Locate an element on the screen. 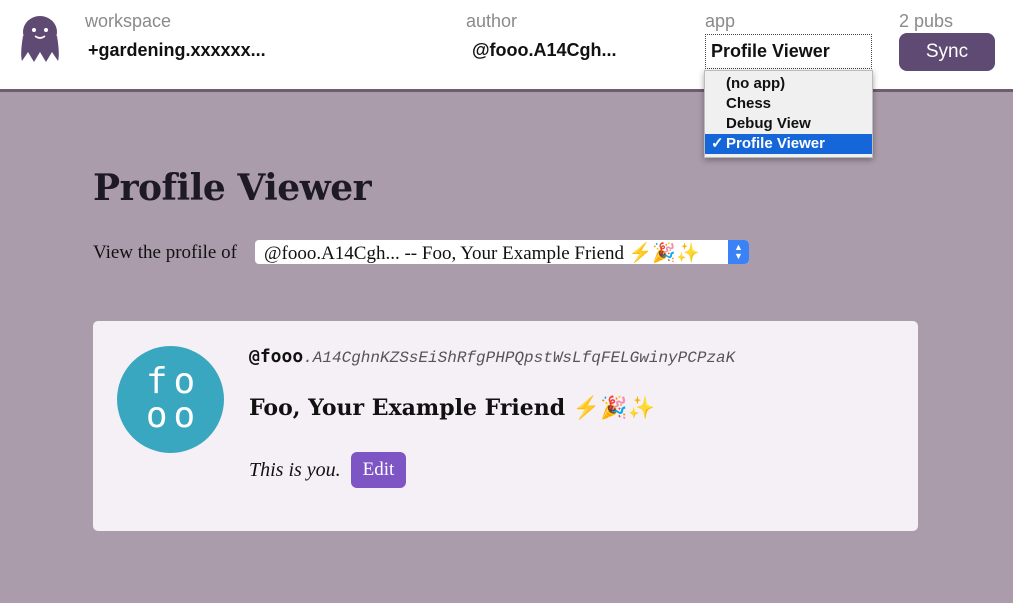 This screenshot has height=603, width=1013. edit-button: Edit is located at coordinates (378, 470).